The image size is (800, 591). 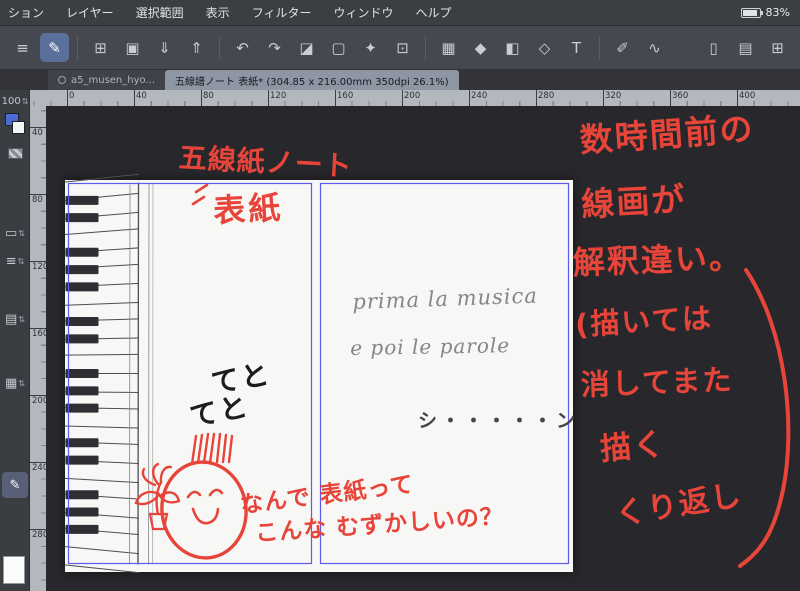 I want to click on sfx-silence: シ・・・・・ン, so click(x=499, y=421).